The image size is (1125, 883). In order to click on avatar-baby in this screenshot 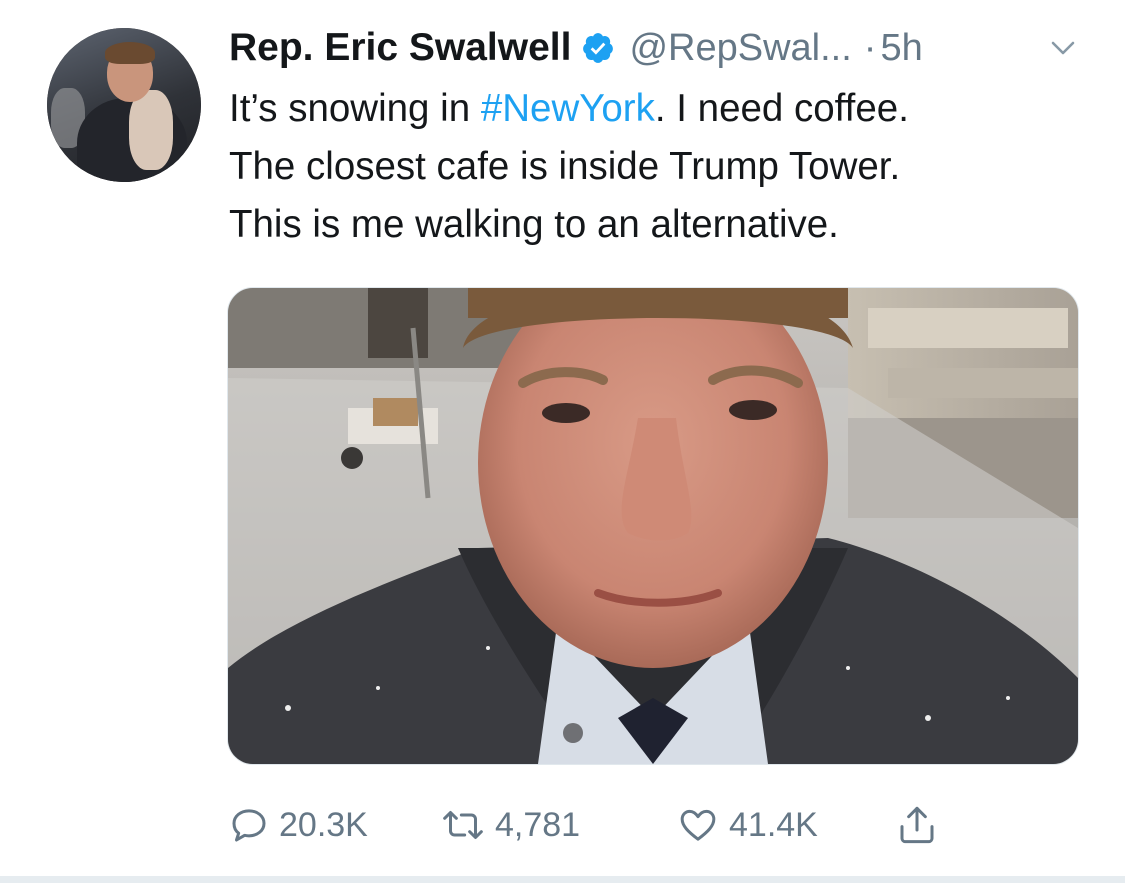, I will do `click(151, 130)`.